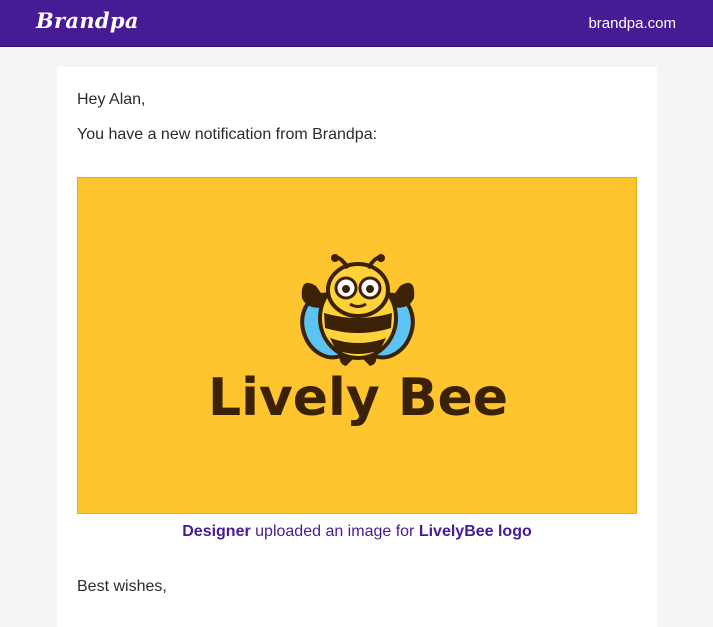 The height and width of the screenshot is (627, 713). I want to click on greeting-text: Hey Alan,, so click(111, 99).